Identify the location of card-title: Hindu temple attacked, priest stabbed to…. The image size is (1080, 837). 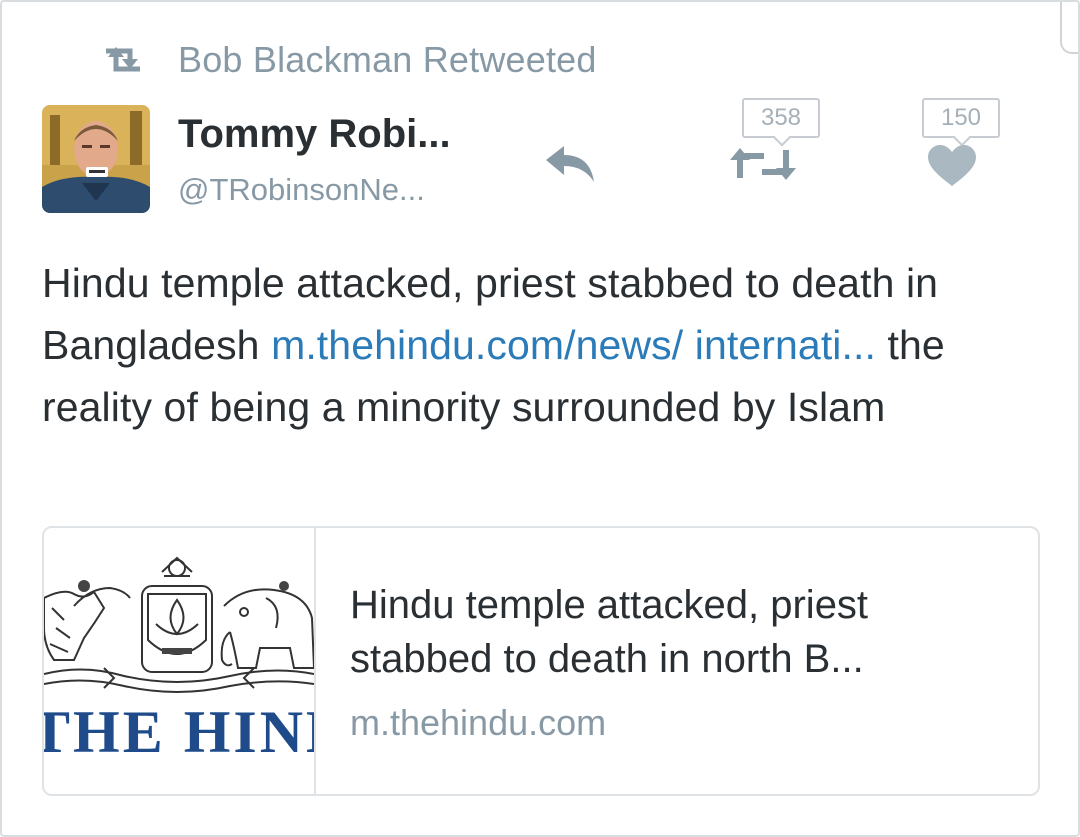
(685, 632).